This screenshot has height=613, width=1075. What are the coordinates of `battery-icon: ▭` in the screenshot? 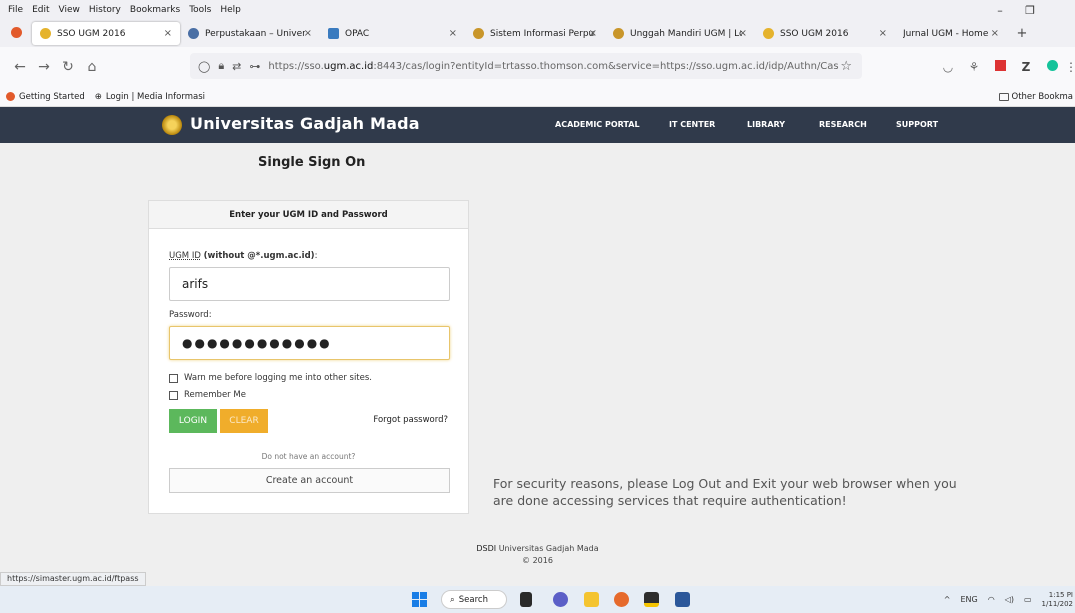 It's located at (1028, 599).